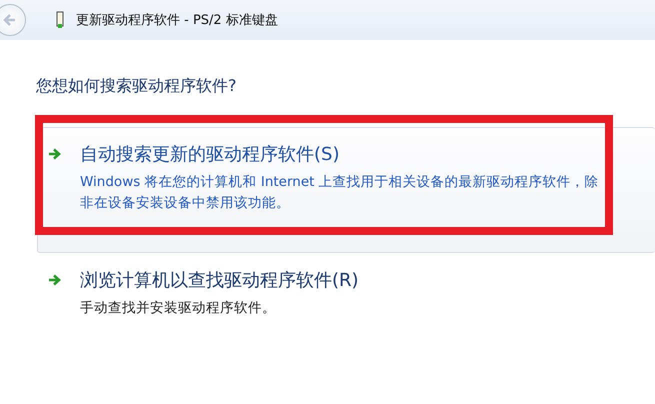  I want to click on keyboard-device-icon, so click(60, 20).